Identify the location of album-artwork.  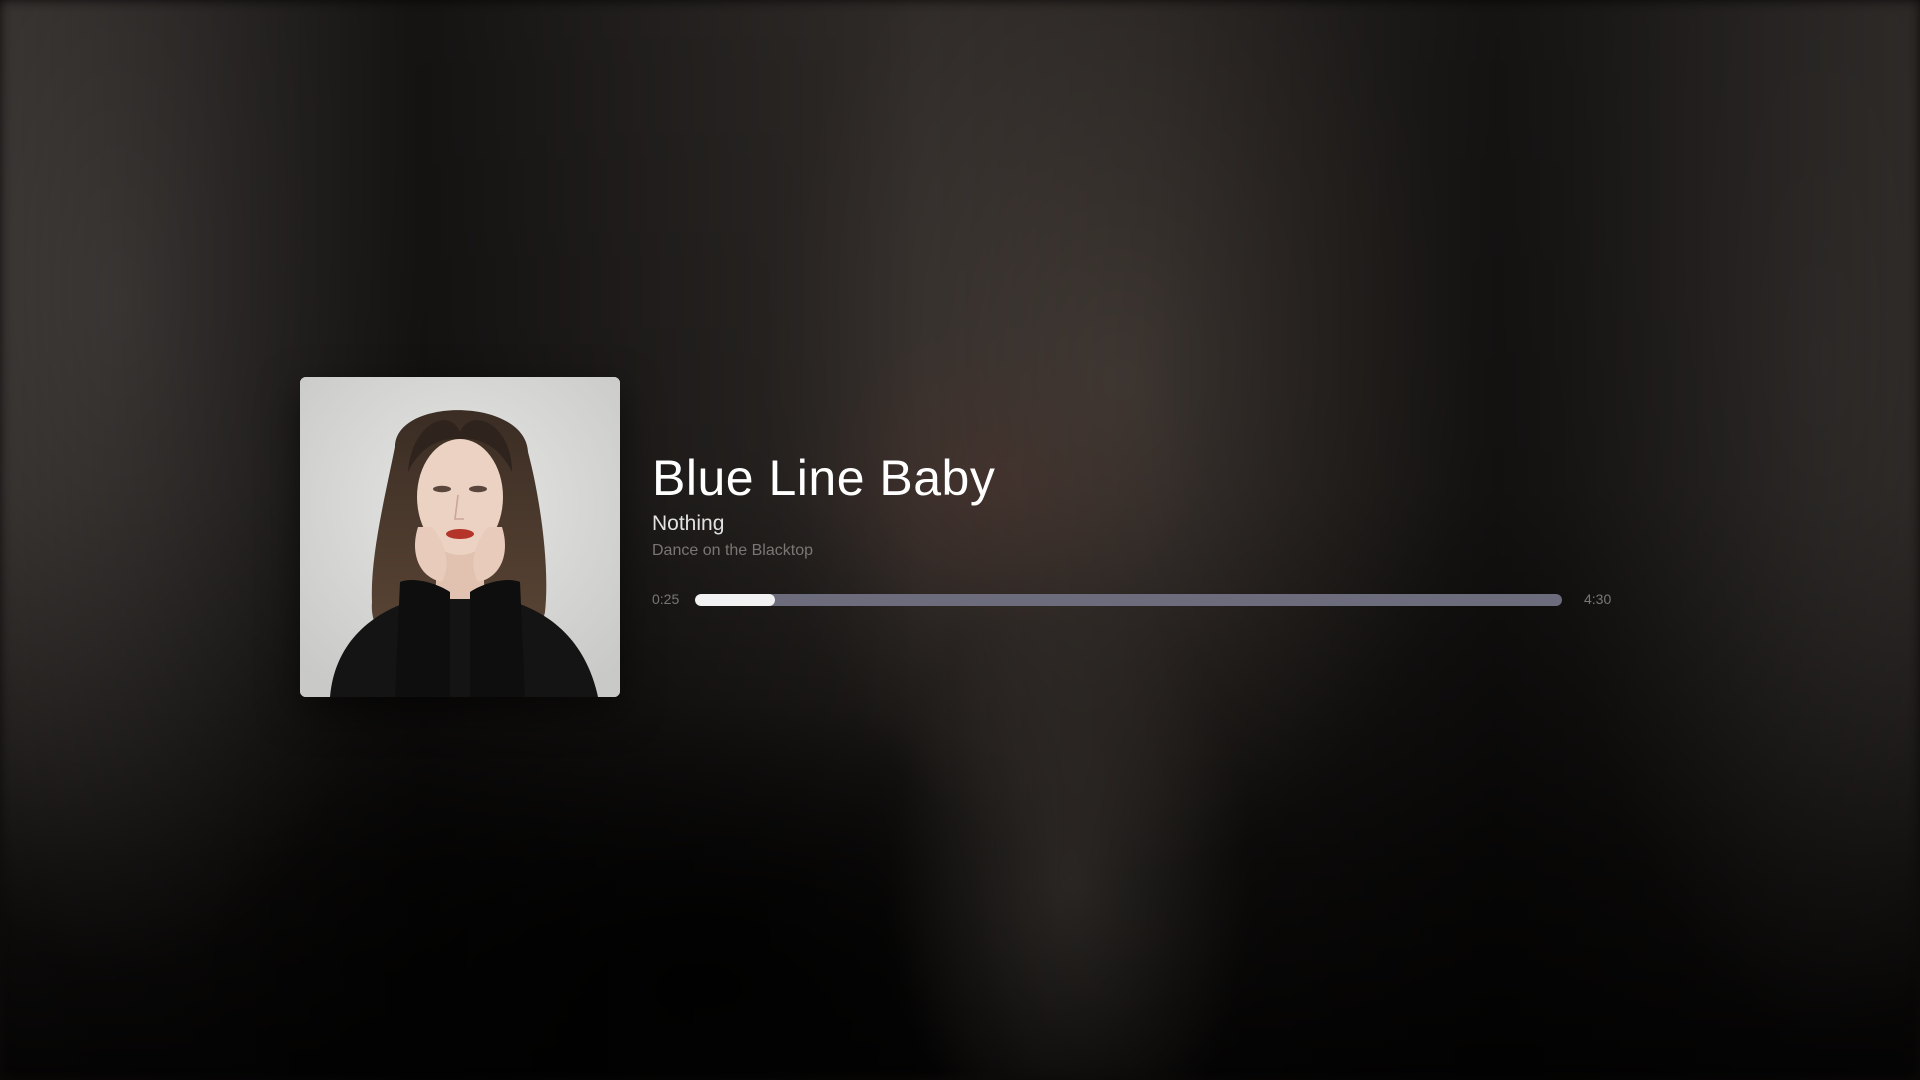
(460, 537).